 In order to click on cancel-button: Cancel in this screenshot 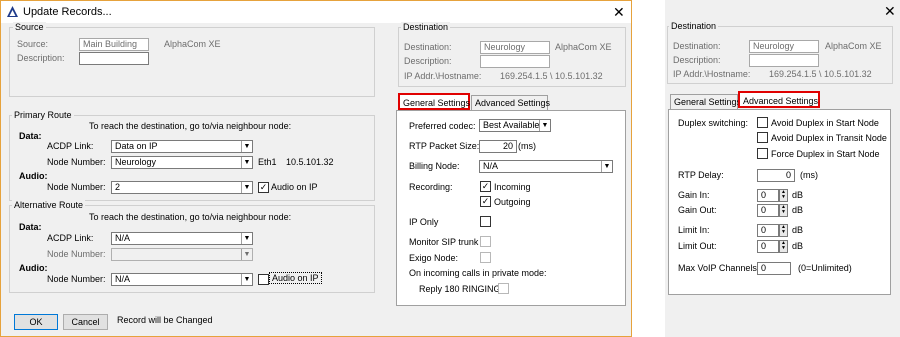, I will do `click(85, 322)`.